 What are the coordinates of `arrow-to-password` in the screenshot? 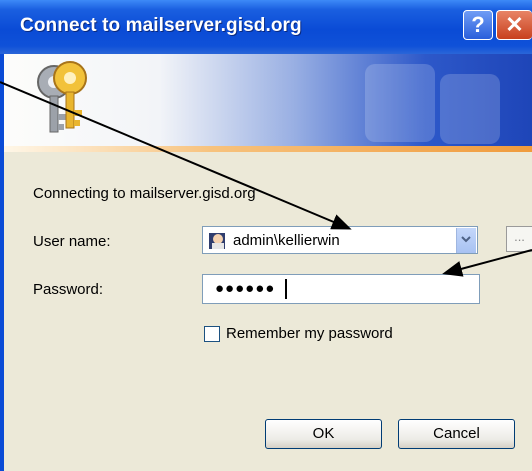 It's located at (487, 263).